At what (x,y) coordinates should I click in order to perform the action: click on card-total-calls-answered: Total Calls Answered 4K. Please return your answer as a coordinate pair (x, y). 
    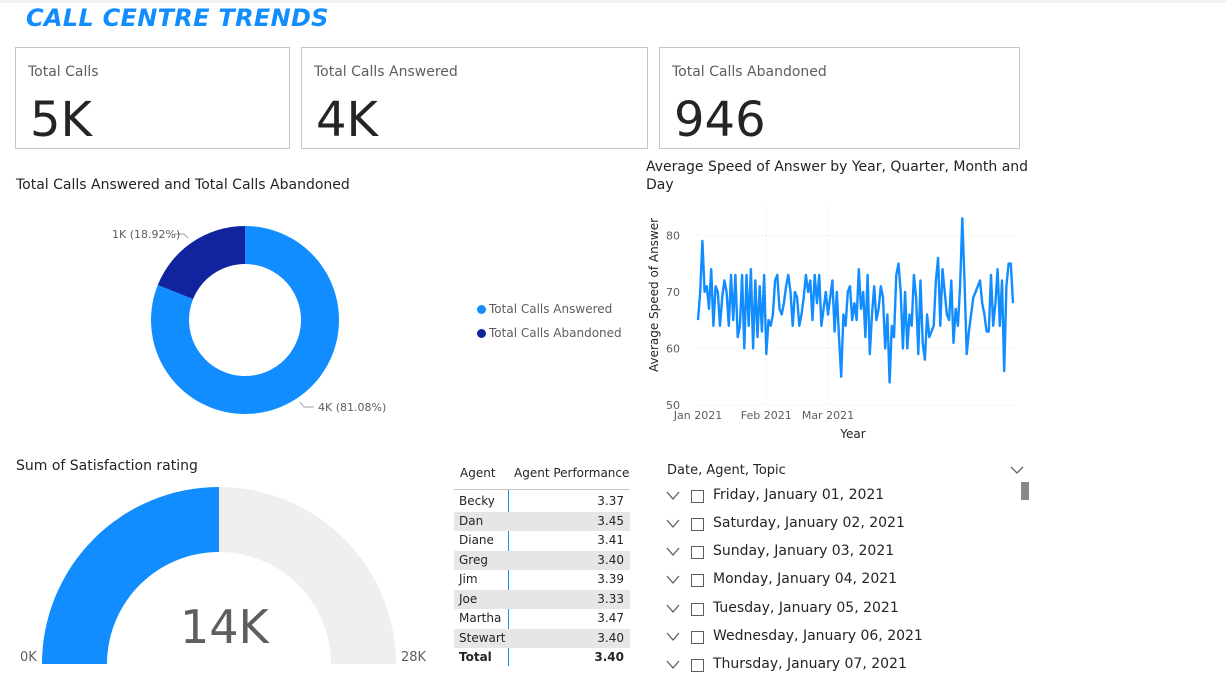
    Looking at the image, I should click on (474, 98).